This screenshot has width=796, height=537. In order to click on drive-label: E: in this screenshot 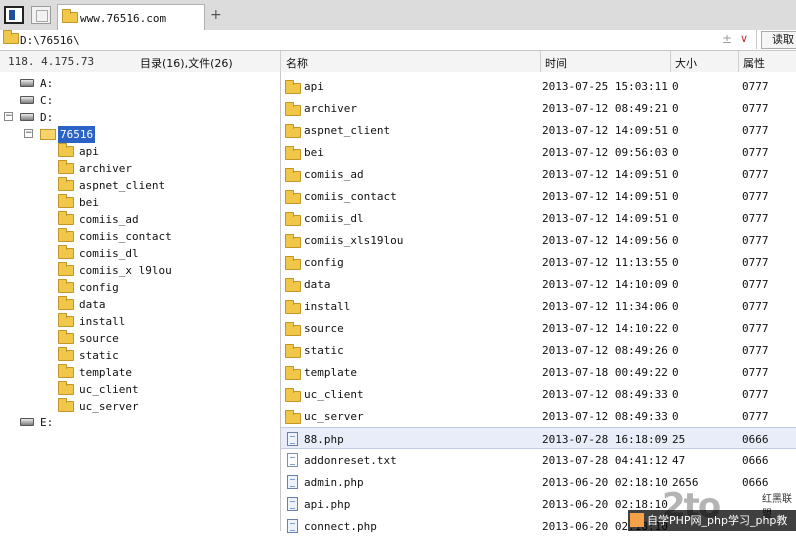, I will do `click(47, 422)`.